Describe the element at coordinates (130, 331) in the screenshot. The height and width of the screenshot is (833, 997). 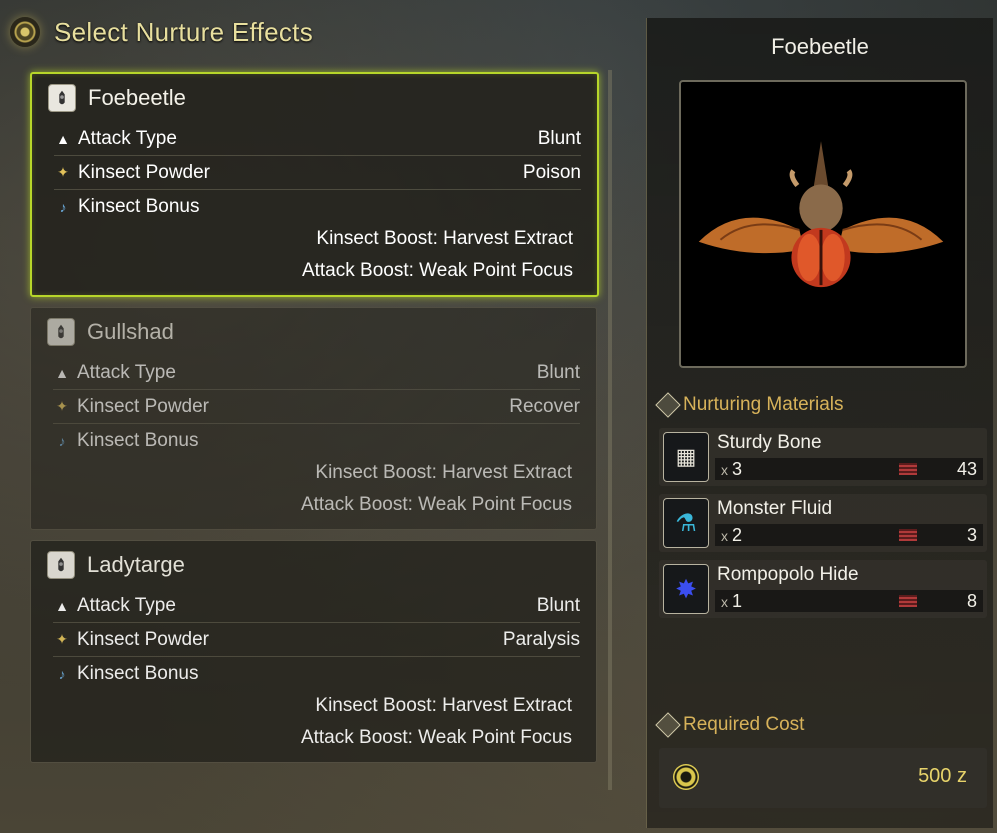
I see `kinsect-name: Gullshad` at that location.